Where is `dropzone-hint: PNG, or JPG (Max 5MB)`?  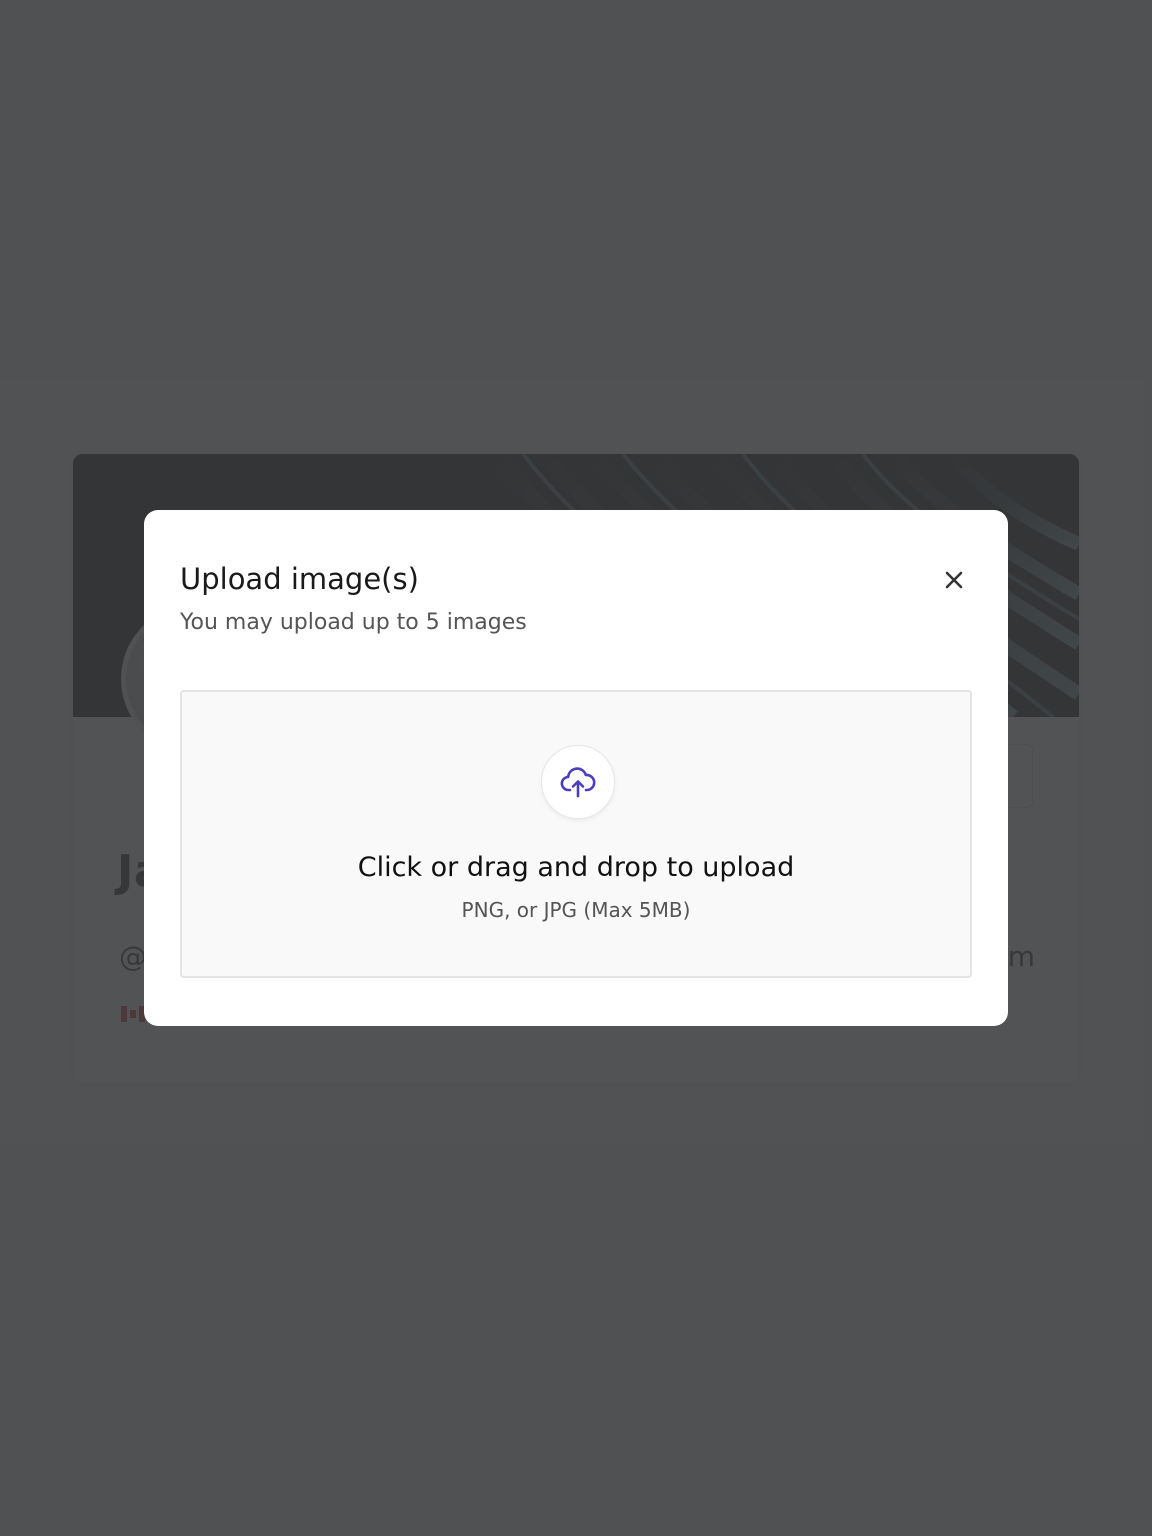 dropzone-hint: PNG, or JPG (Max 5MB) is located at coordinates (576, 910).